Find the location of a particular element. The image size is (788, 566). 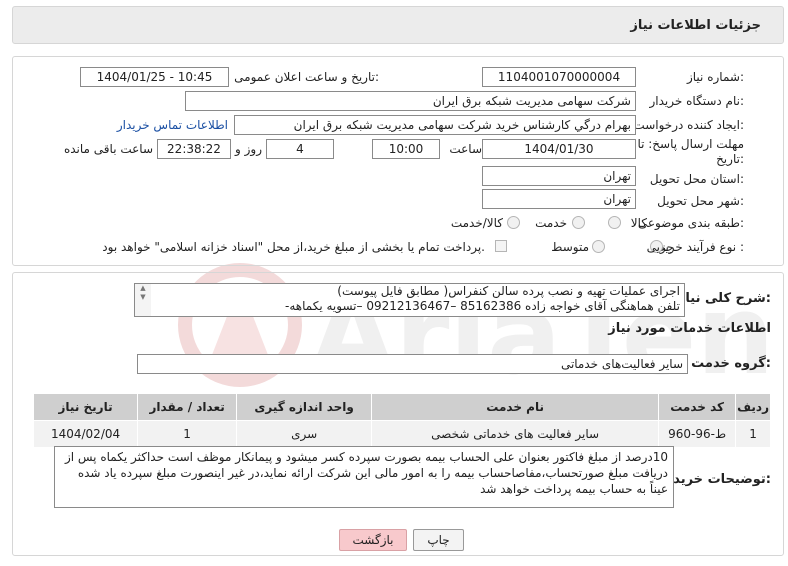

cell-qty: 1 is located at coordinates (187, 434).